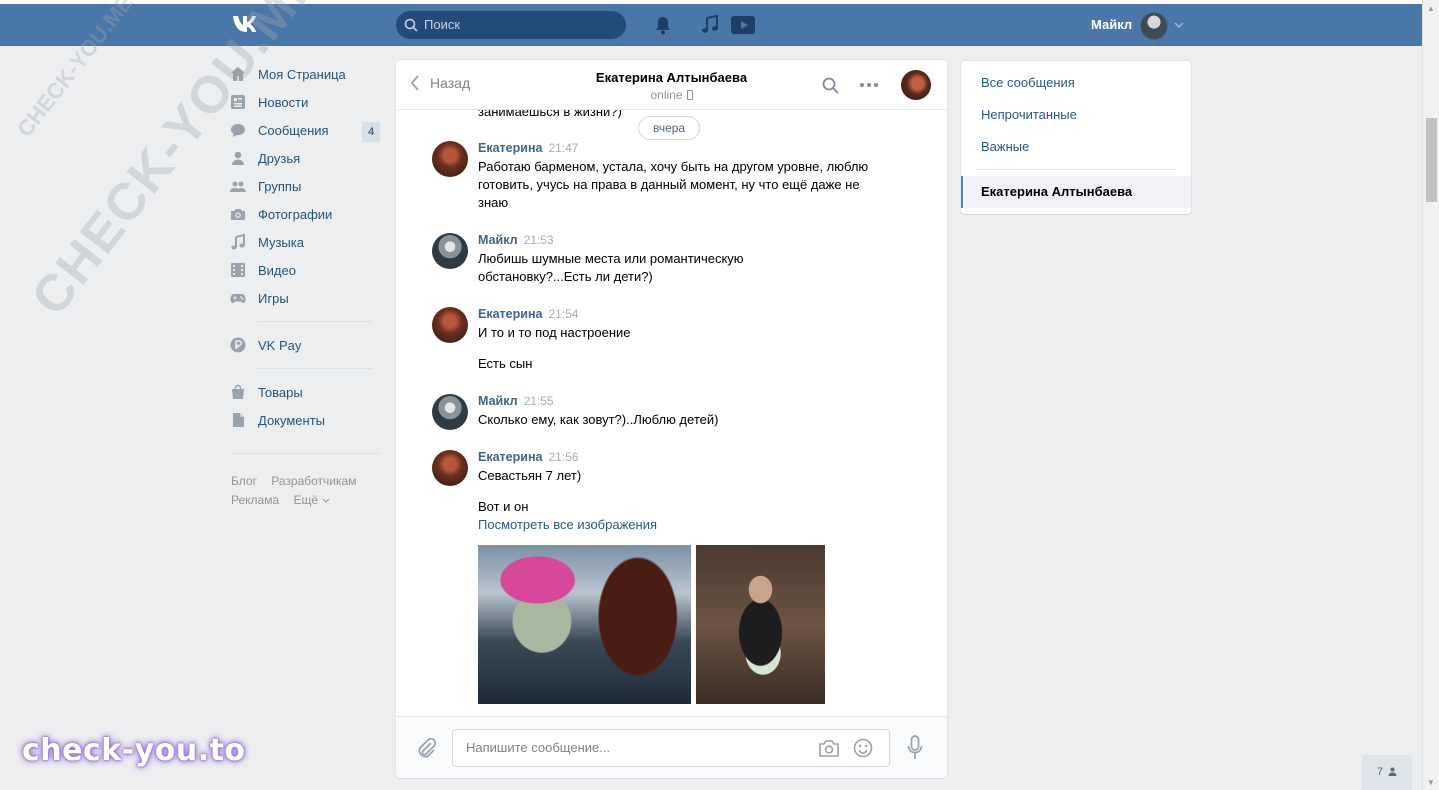 The image size is (1439, 790). Describe the element at coordinates (280, 186) in the screenshot. I see `nav-label: Группы` at that location.